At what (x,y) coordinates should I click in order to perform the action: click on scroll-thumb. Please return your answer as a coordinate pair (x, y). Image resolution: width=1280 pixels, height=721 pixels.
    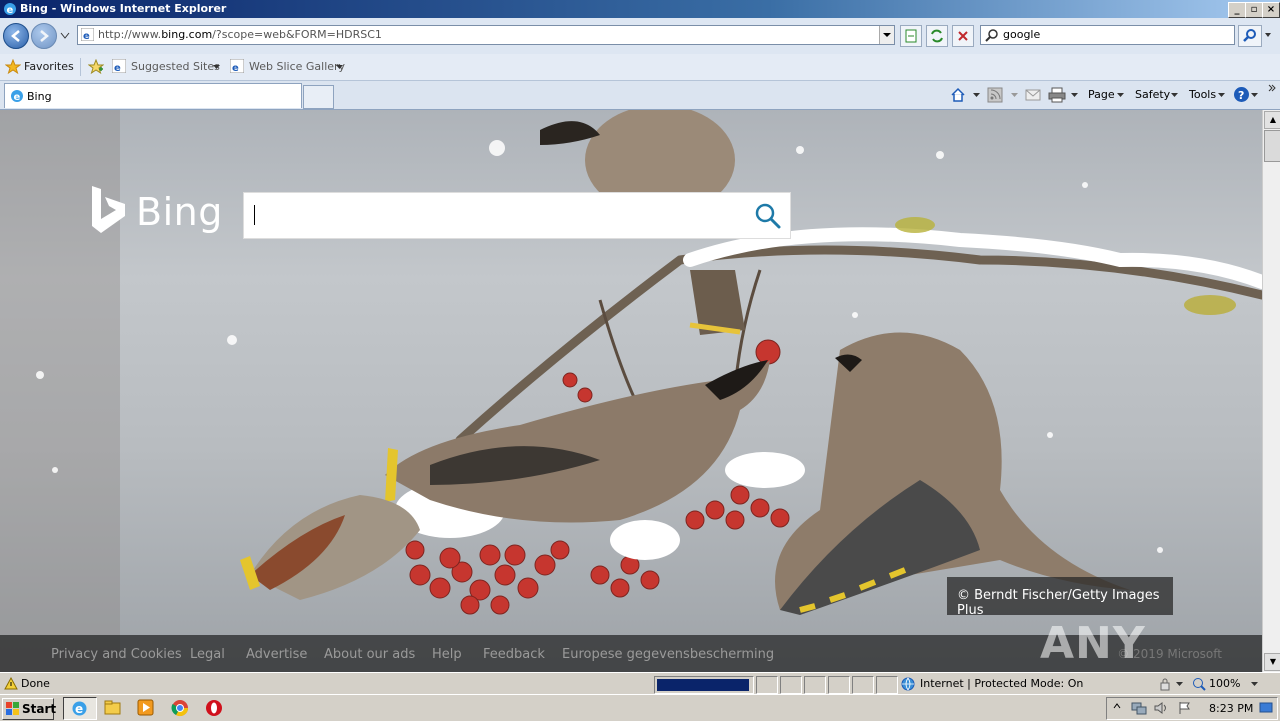
    Looking at the image, I should click on (1272, 146).